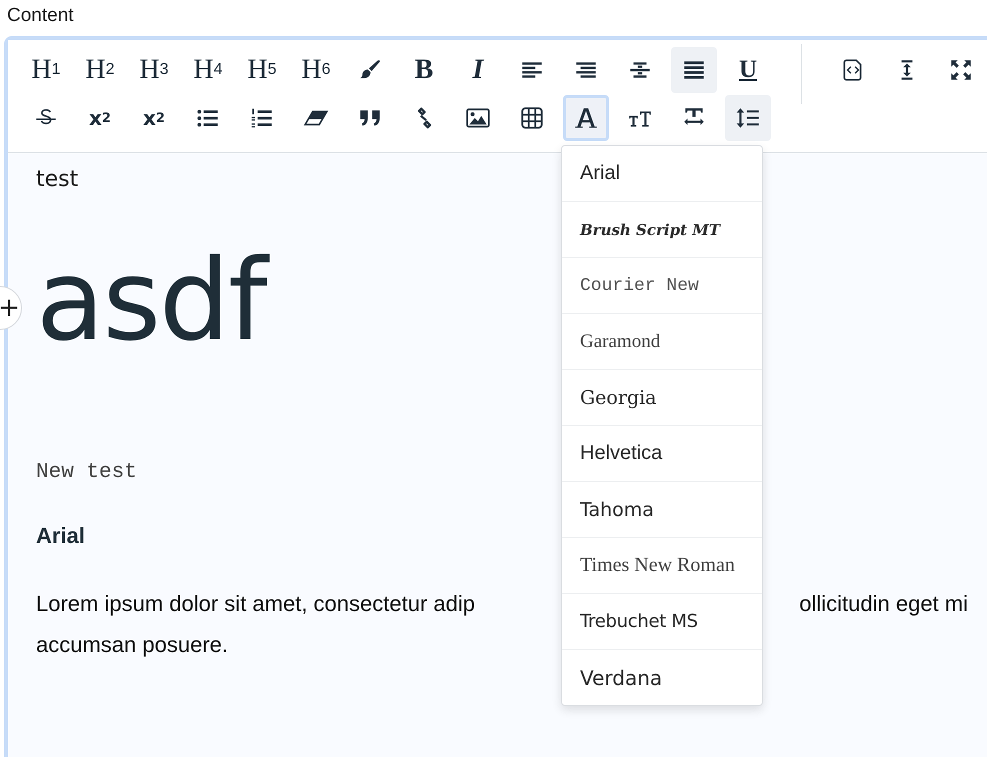 Image resolution: width=987 pixels, height=757 pixels. What do you see at coordinates (86, 473) in the screenshot?
I see `monospace-text: New test` at bounding box center [86, 473].